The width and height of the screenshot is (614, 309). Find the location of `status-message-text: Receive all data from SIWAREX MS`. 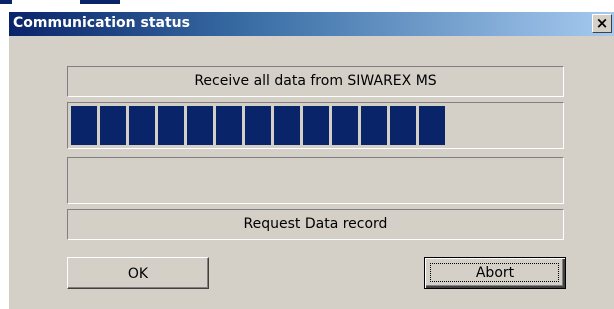

status-message-text: Receive all data from SIWAREX MS is located at coordinates (315, 81).